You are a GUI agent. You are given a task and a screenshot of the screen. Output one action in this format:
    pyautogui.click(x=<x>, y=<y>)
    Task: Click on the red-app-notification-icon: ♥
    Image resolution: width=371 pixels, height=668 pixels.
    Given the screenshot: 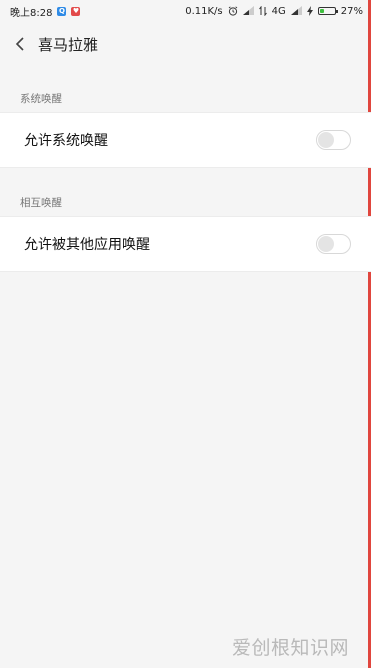 What is the action you would take?
    pyautogui.click(x=76, y=11)
    